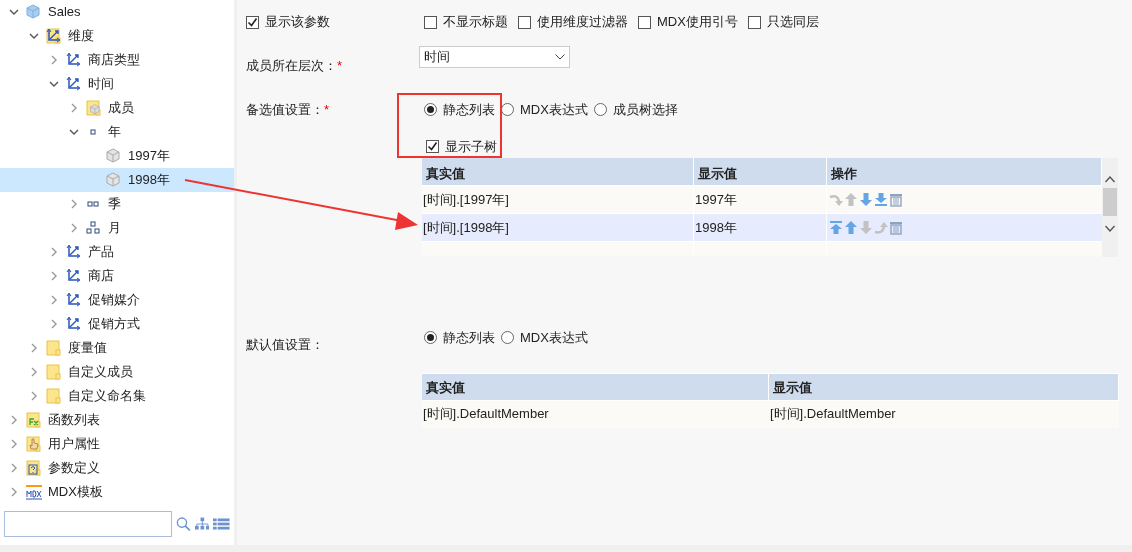 The height and width of the screenshot is (552, 1132). What do you see at coordinates (762, 199) in the screenshot?
I see `table-row: [时间].[1997年] 1997年` at bounding box center [762, 199].